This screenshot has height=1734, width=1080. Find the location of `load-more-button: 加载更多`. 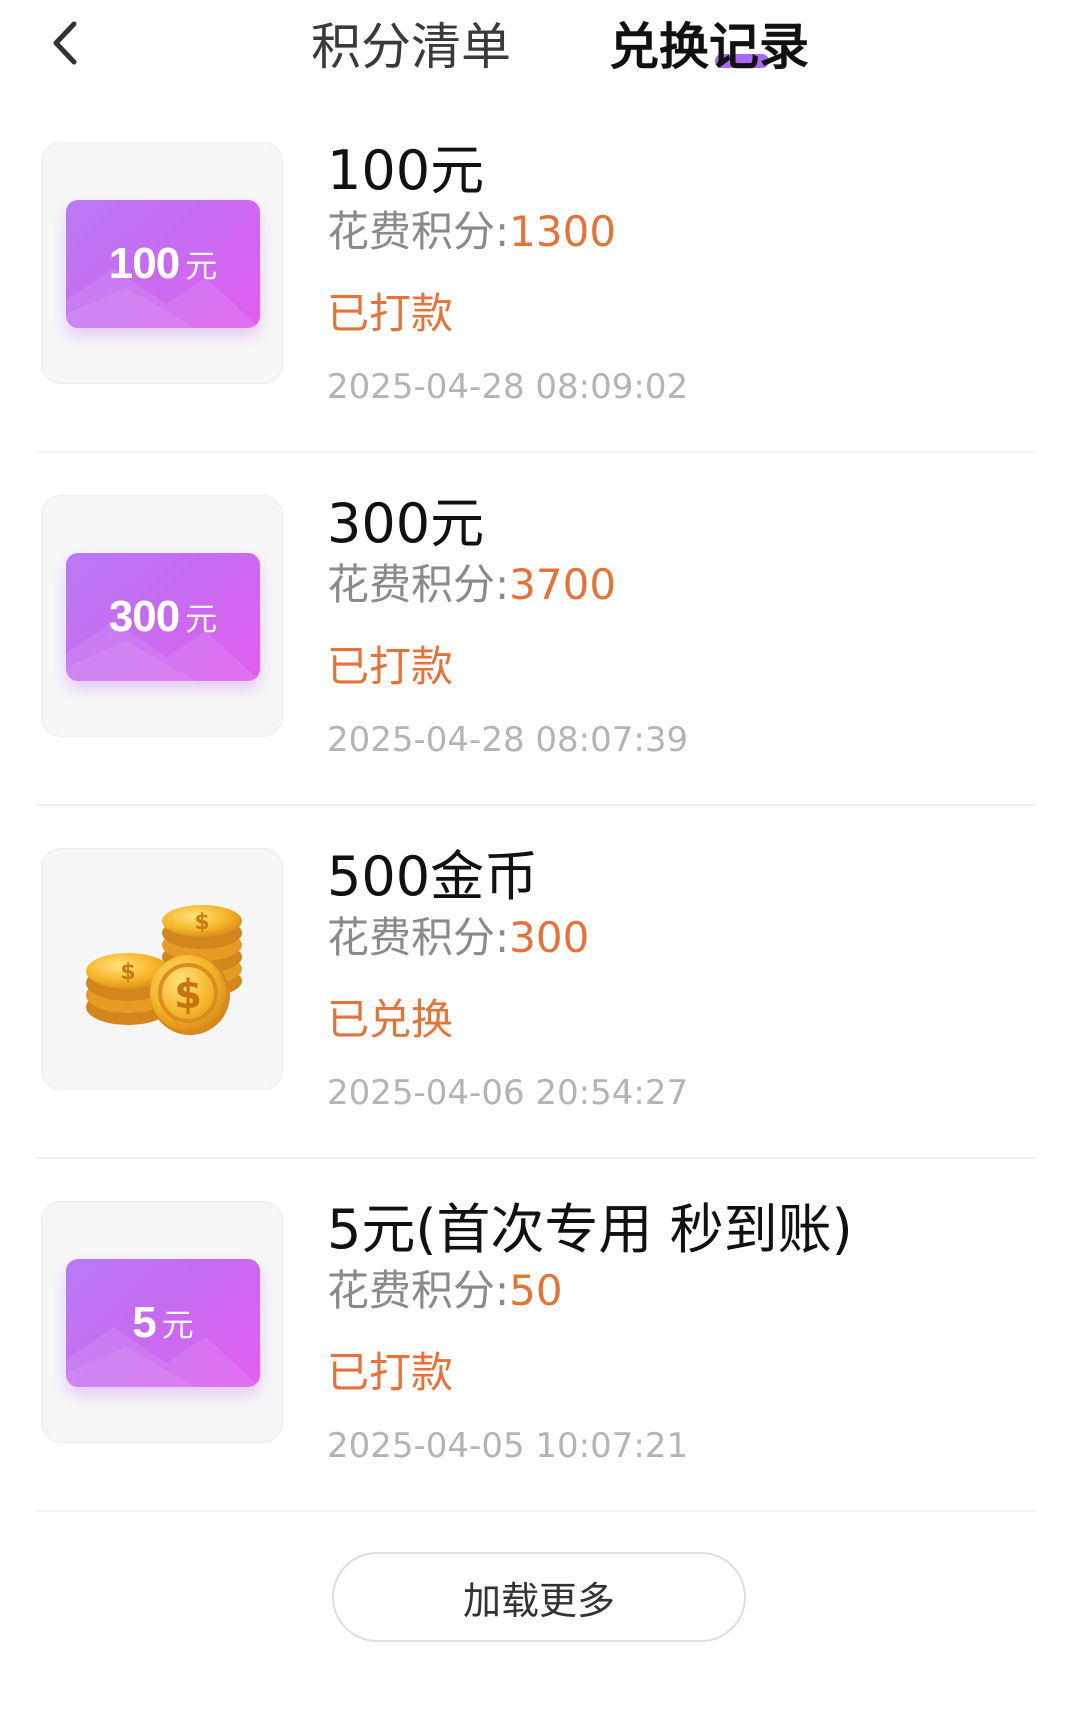

load-more-button: 加载更多 is located at coordinates (539, 1597).